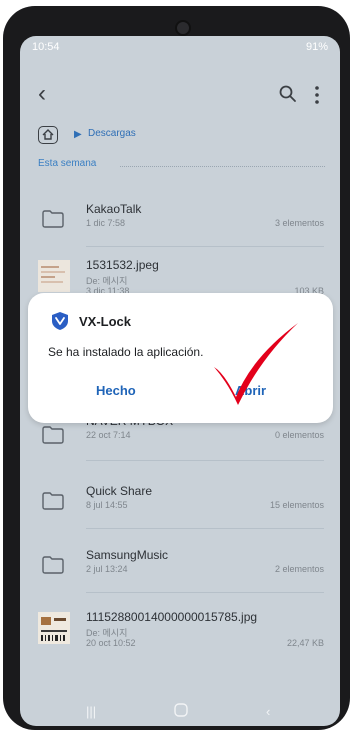  What do you see at coordinates (222, 166) in the screenshot?
I see `section-divider` at bounding box center [222, 166].